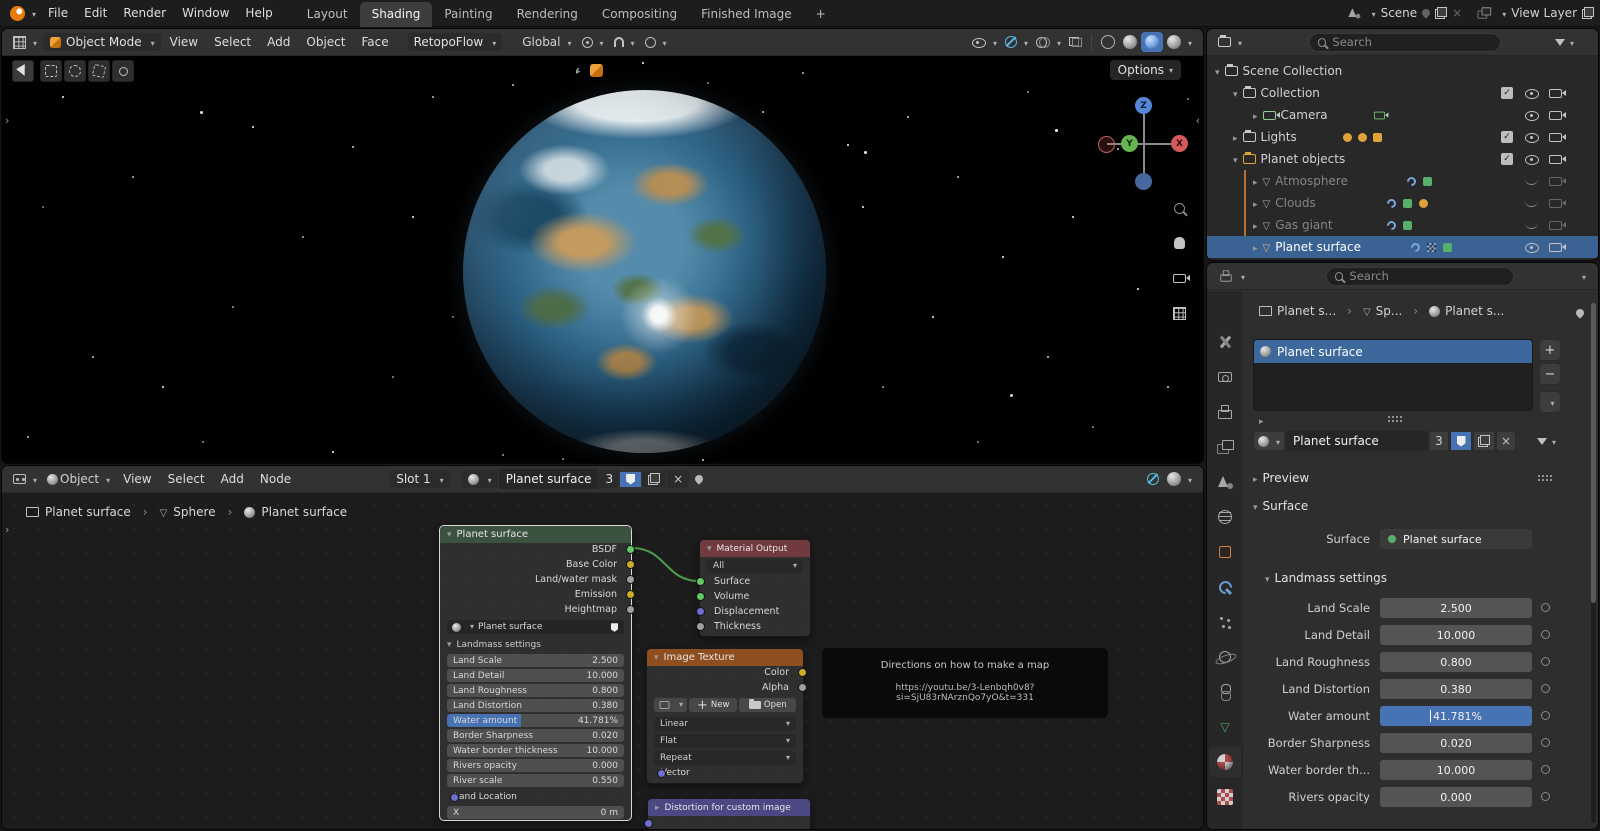 The image size is (1600, 831). I want to click on show-object-types-dropdown, so click(984, 42).